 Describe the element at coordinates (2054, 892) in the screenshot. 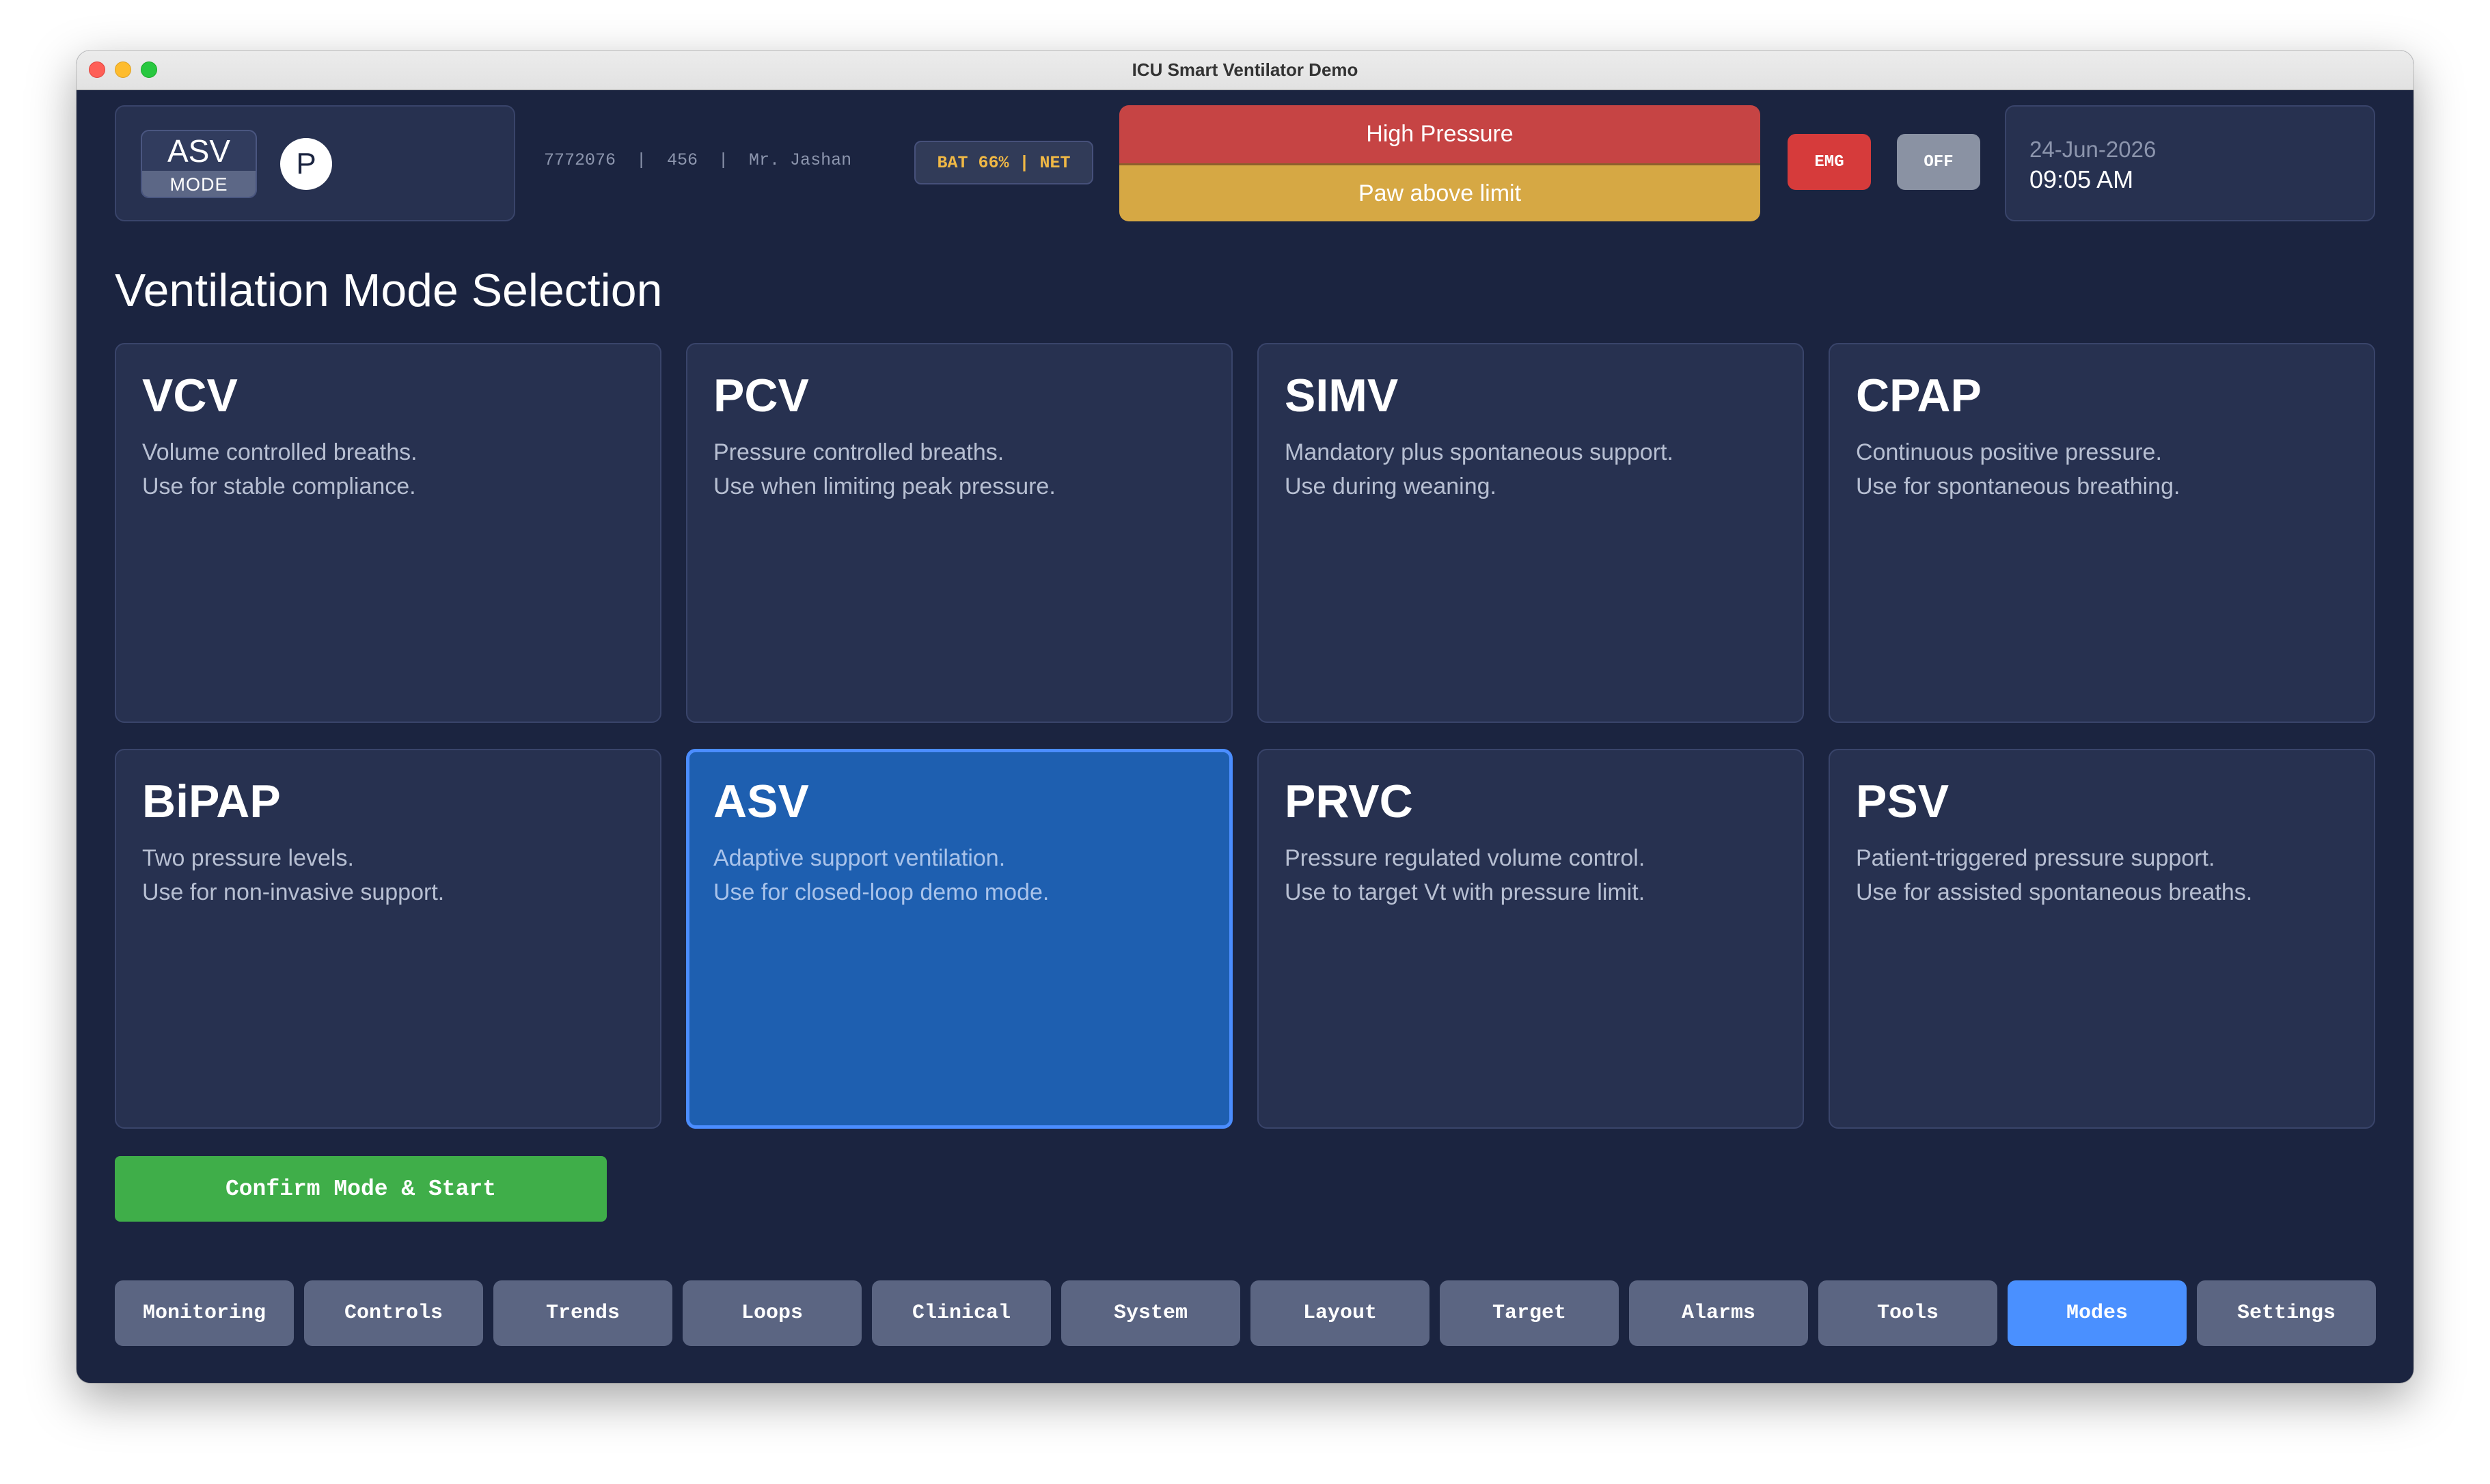

I see `mode-usage-line: Use for assisted spontaneous breaths.` at that location.